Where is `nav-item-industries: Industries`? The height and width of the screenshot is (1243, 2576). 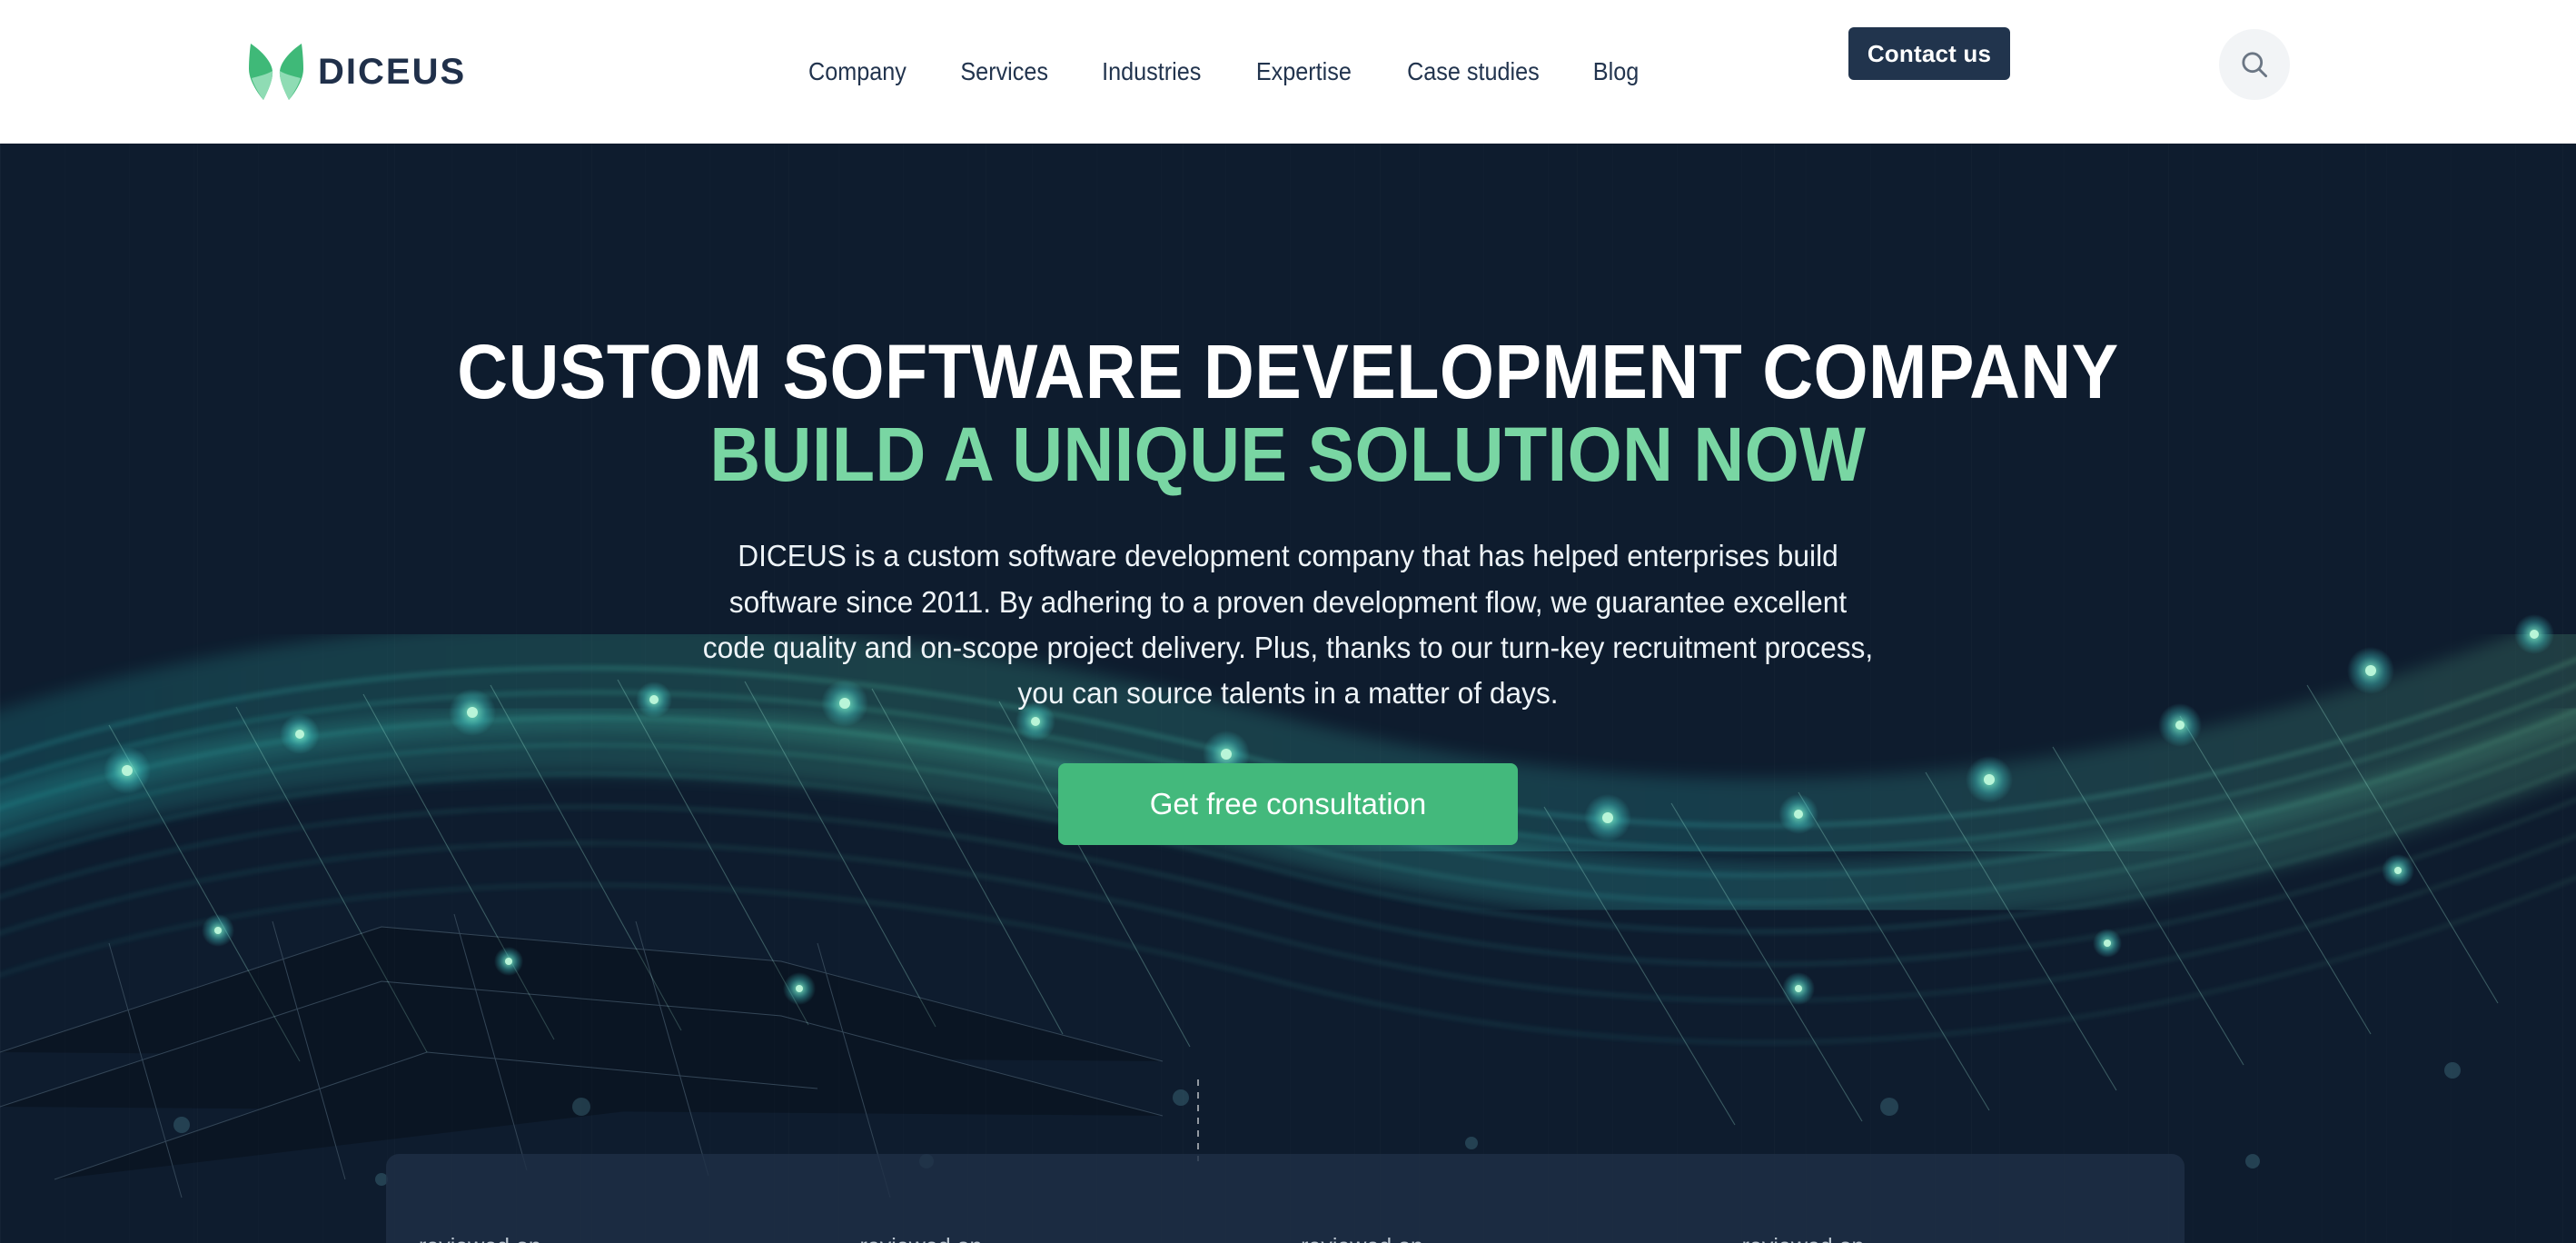 nav-item-industries: Industries is located at coordinates (1152, 71).